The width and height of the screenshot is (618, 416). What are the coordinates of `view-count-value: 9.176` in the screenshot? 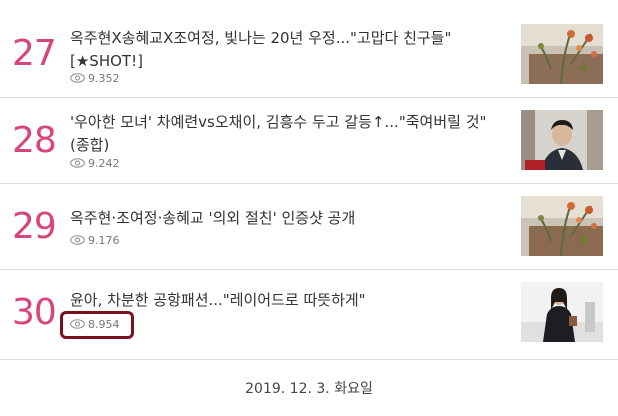 It's located at (104, 240).